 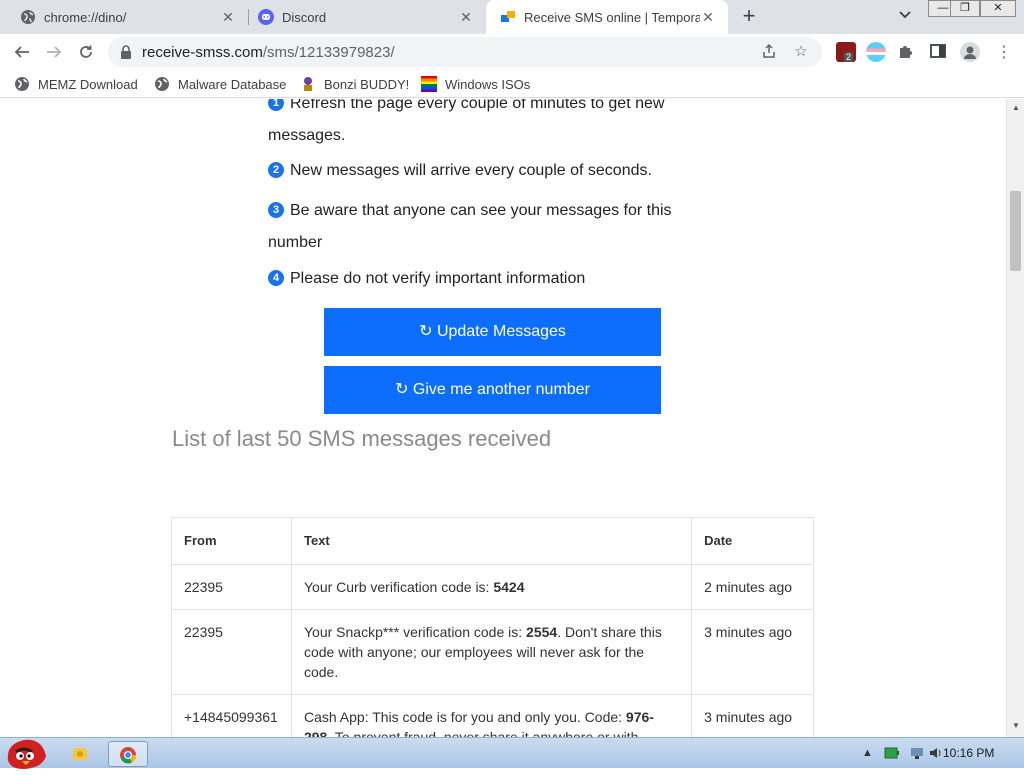 What do you see at coordinates (266, 17) in the screenshot?
I see `discord-icon` at bounding box center [266, 17].